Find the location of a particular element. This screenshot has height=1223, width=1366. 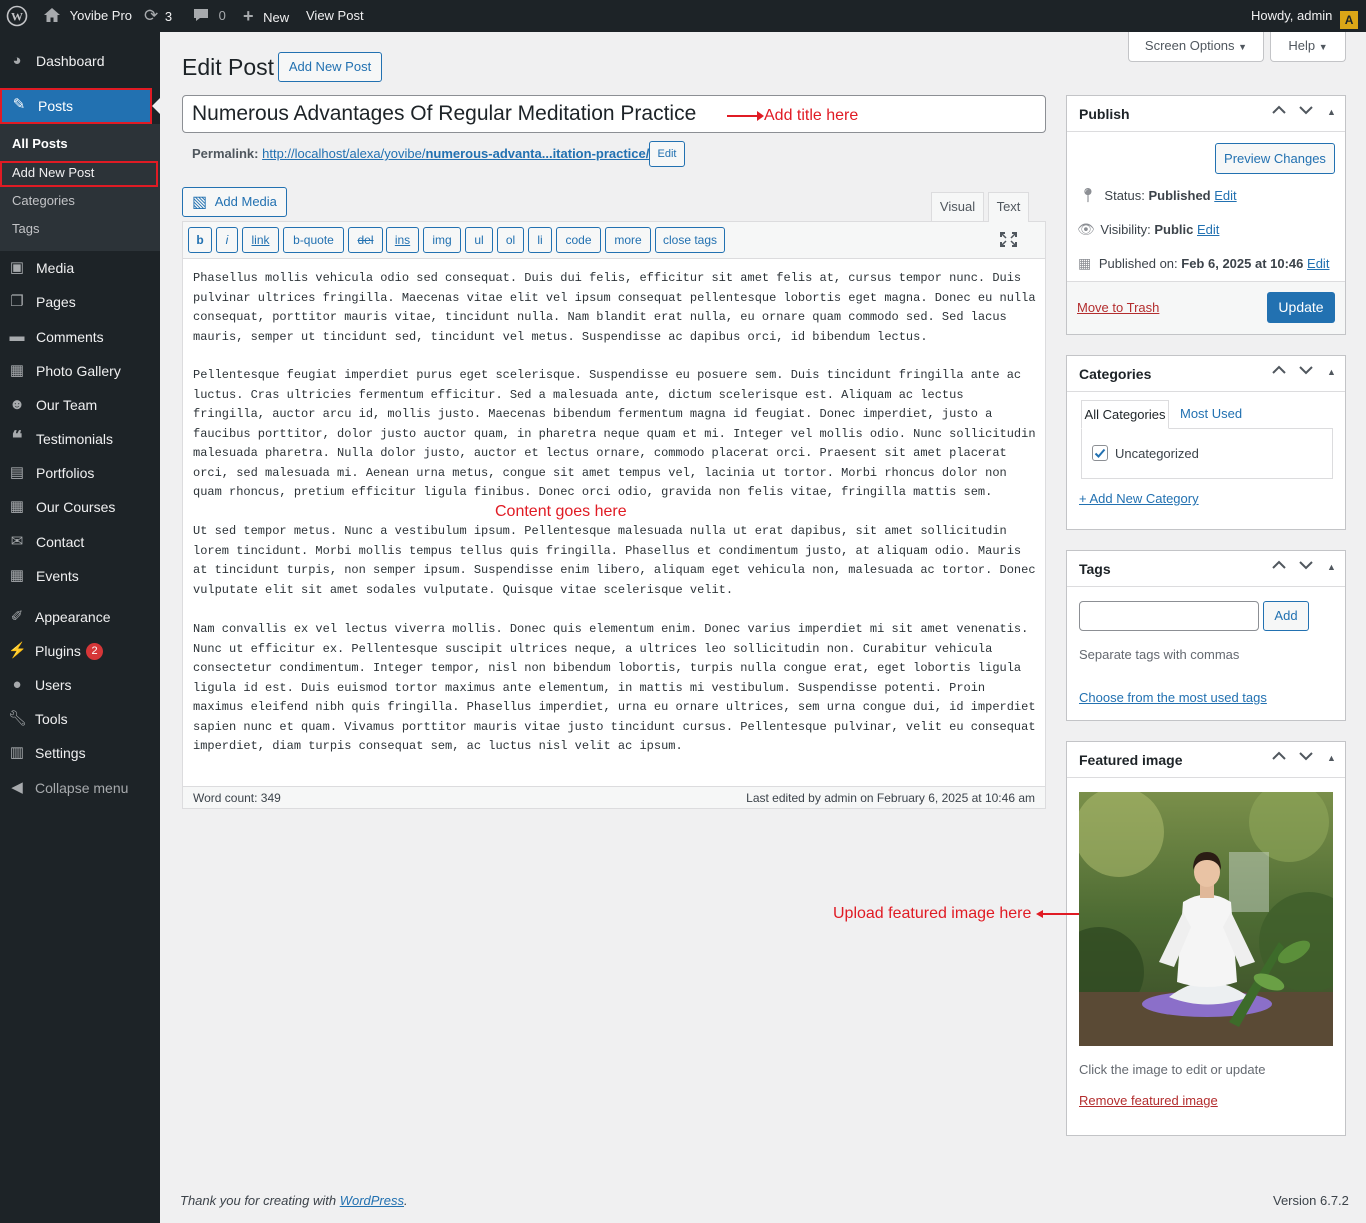

screen-options-label: Screen Options is located at coordinates (1189, 45).